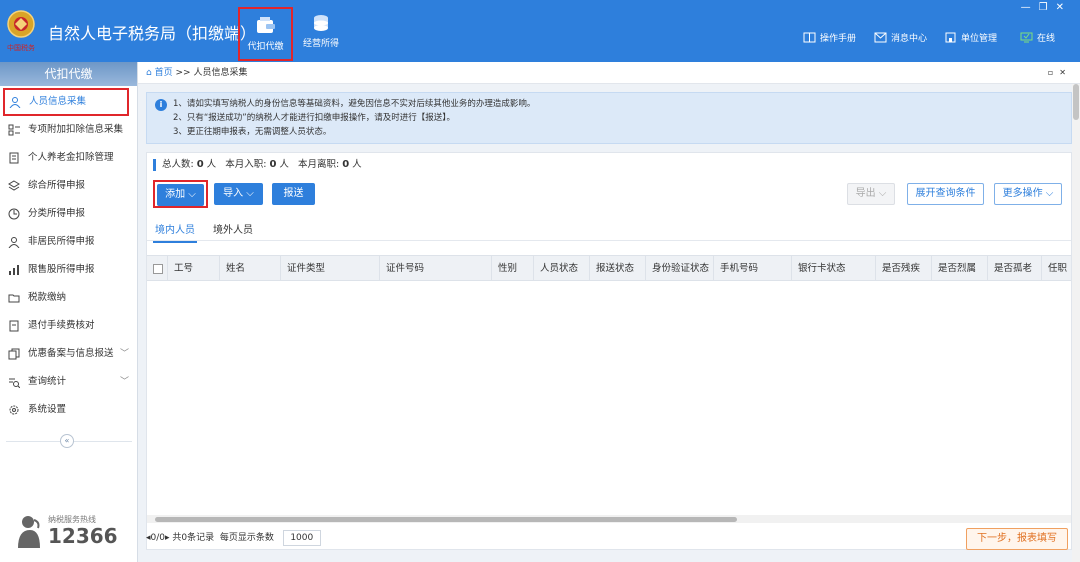 The width and height of the screenshot is (1080, 562). I want to click on vertical-scrollbar, so click(1076, 323).